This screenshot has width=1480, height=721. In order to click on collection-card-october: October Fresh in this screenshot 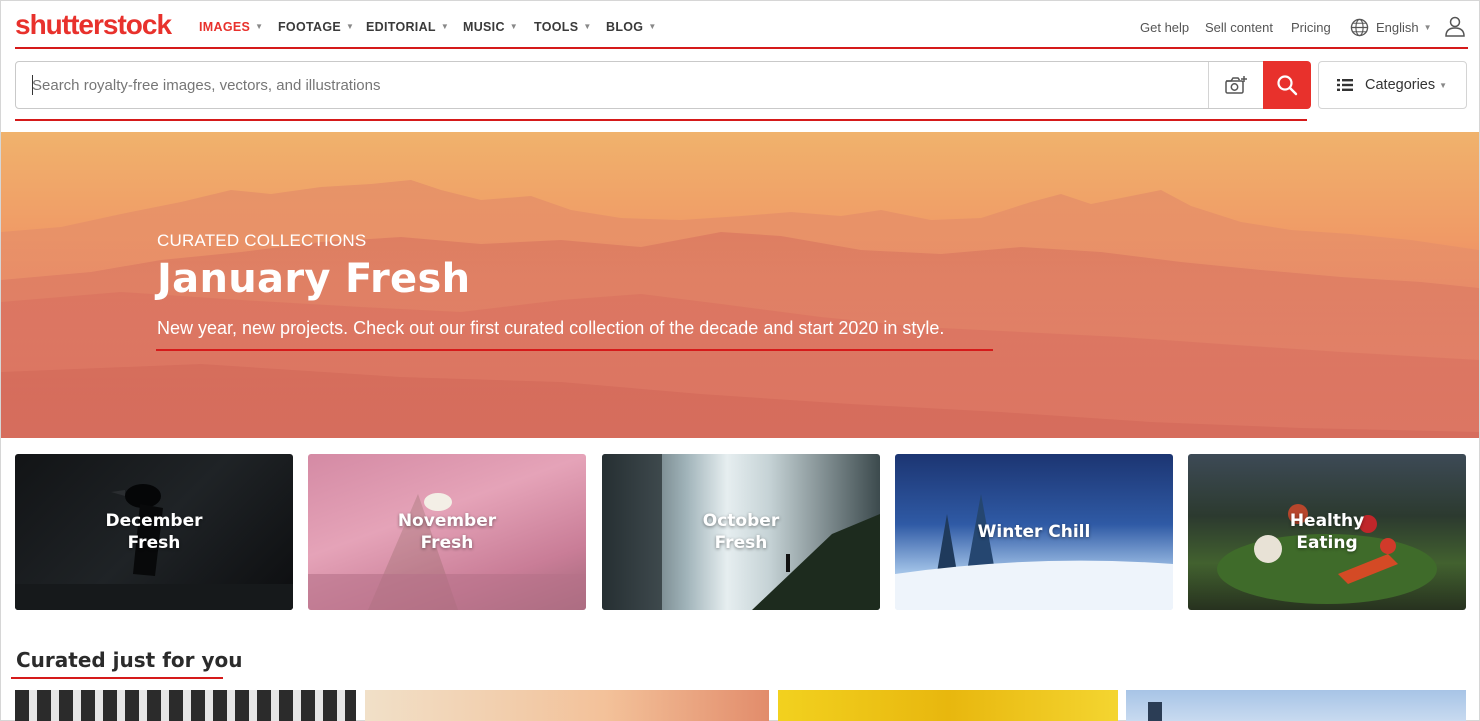, I will do `click(741, 532)`.